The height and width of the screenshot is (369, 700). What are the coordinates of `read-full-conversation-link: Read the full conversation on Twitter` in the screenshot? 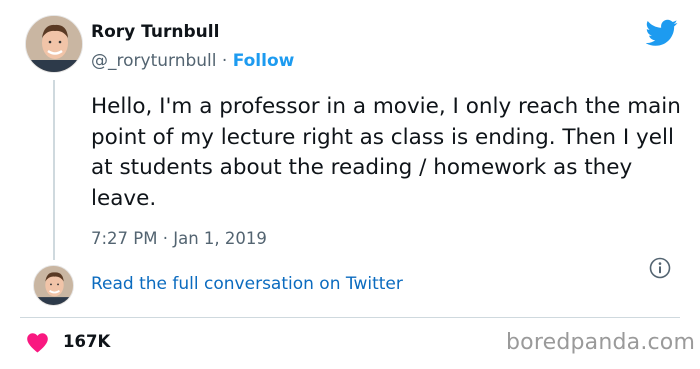 It's located at (247, 284).